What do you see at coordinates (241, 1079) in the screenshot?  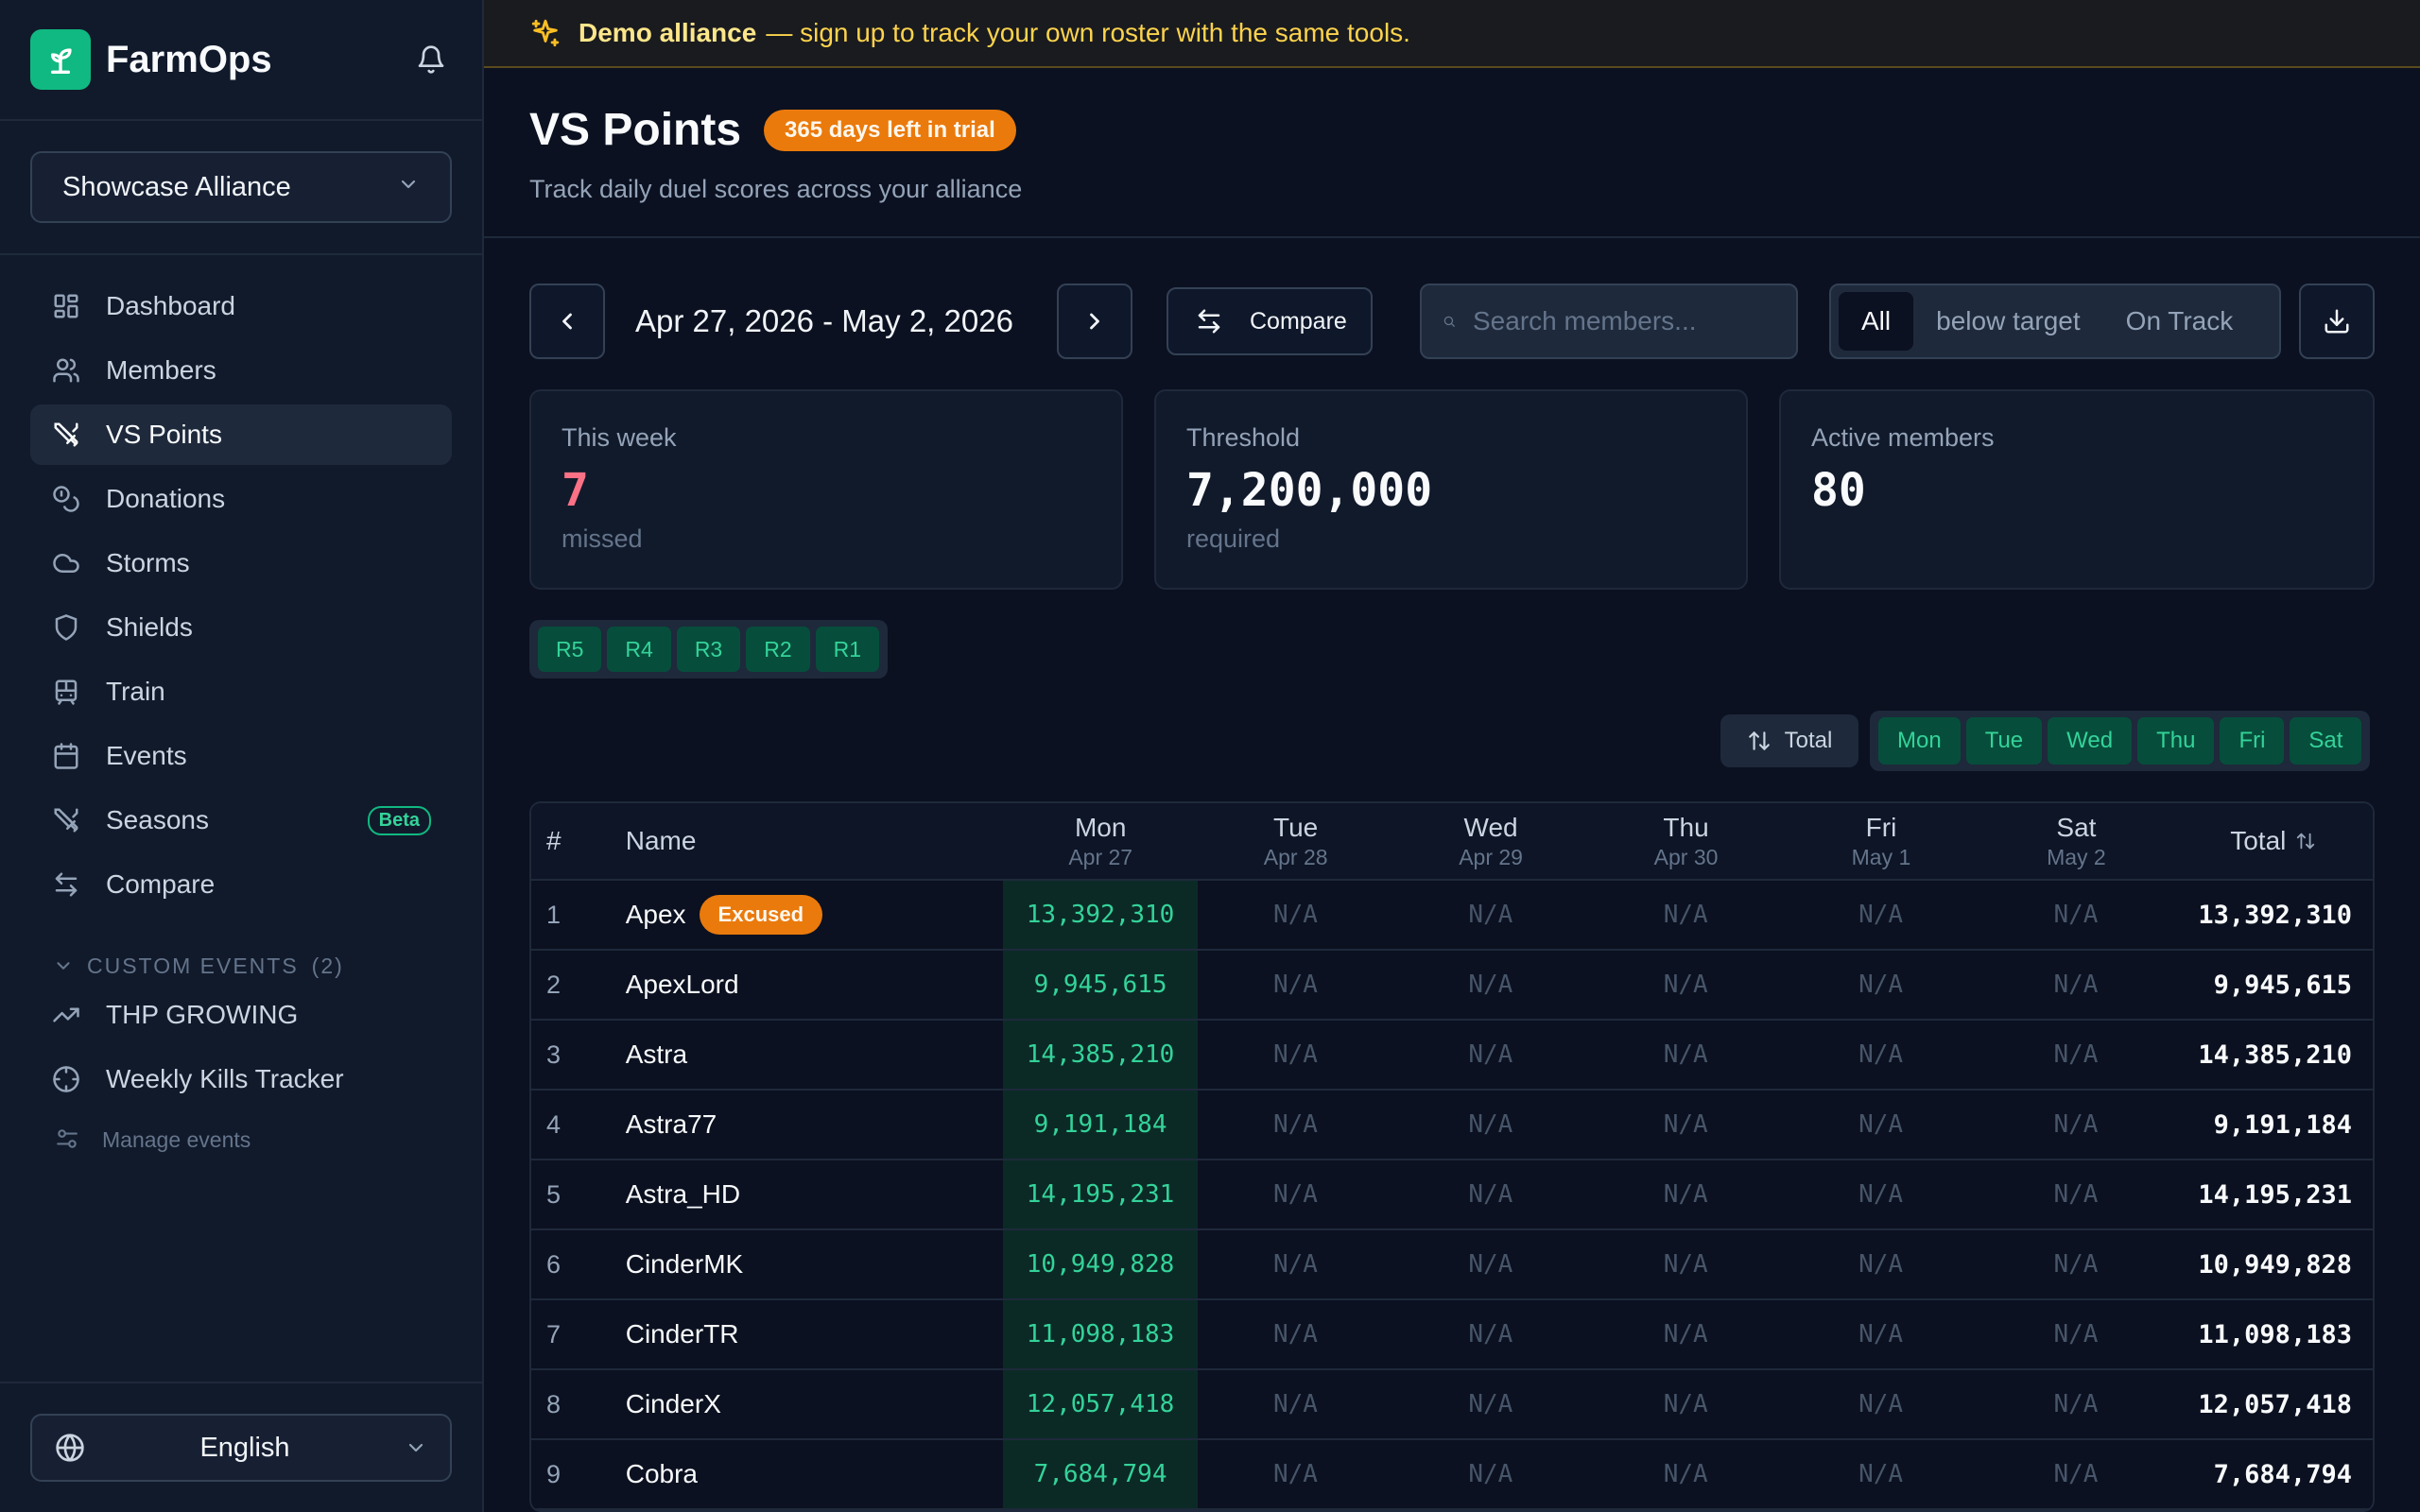 I see `sidebar-item-weekly-kills: Weekly Kills Tracker` at bounding box center [241, 1079].